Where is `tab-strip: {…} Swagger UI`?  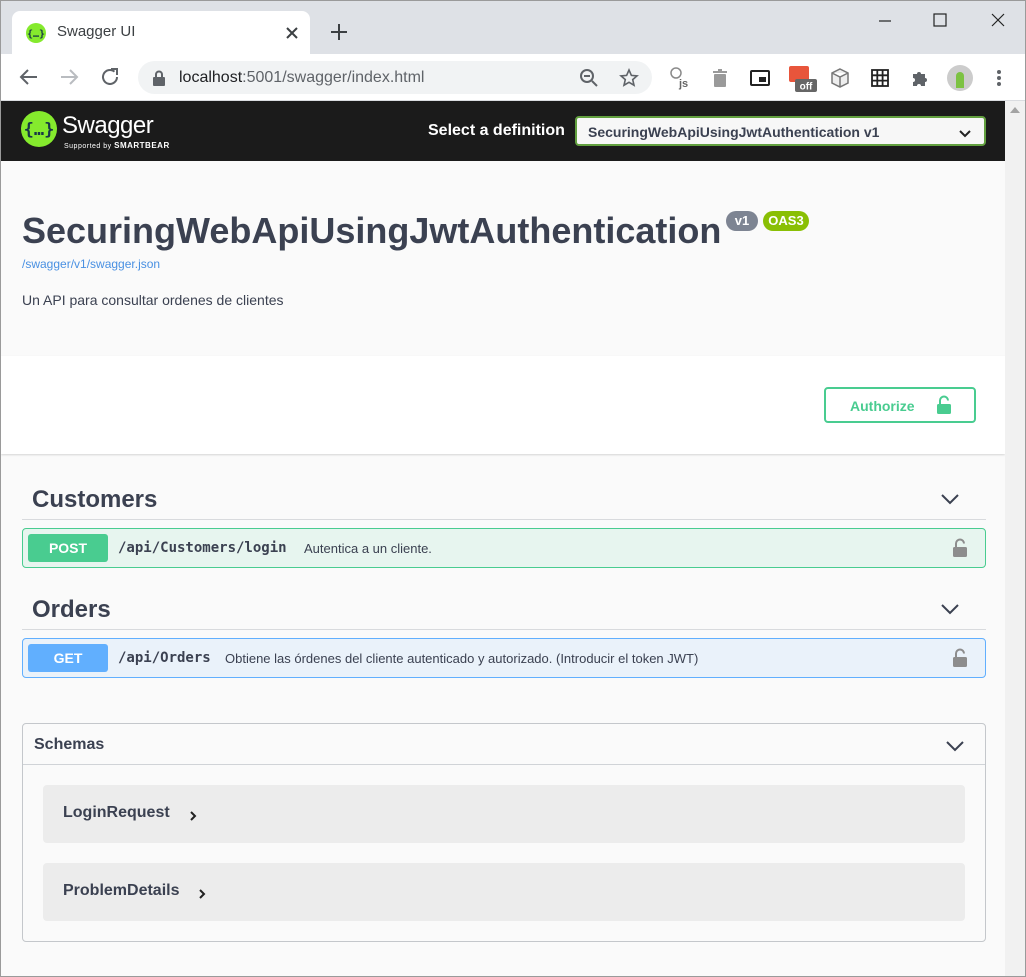
tab-strip: {…} Swagger UI is located at coordinates (513, 27).